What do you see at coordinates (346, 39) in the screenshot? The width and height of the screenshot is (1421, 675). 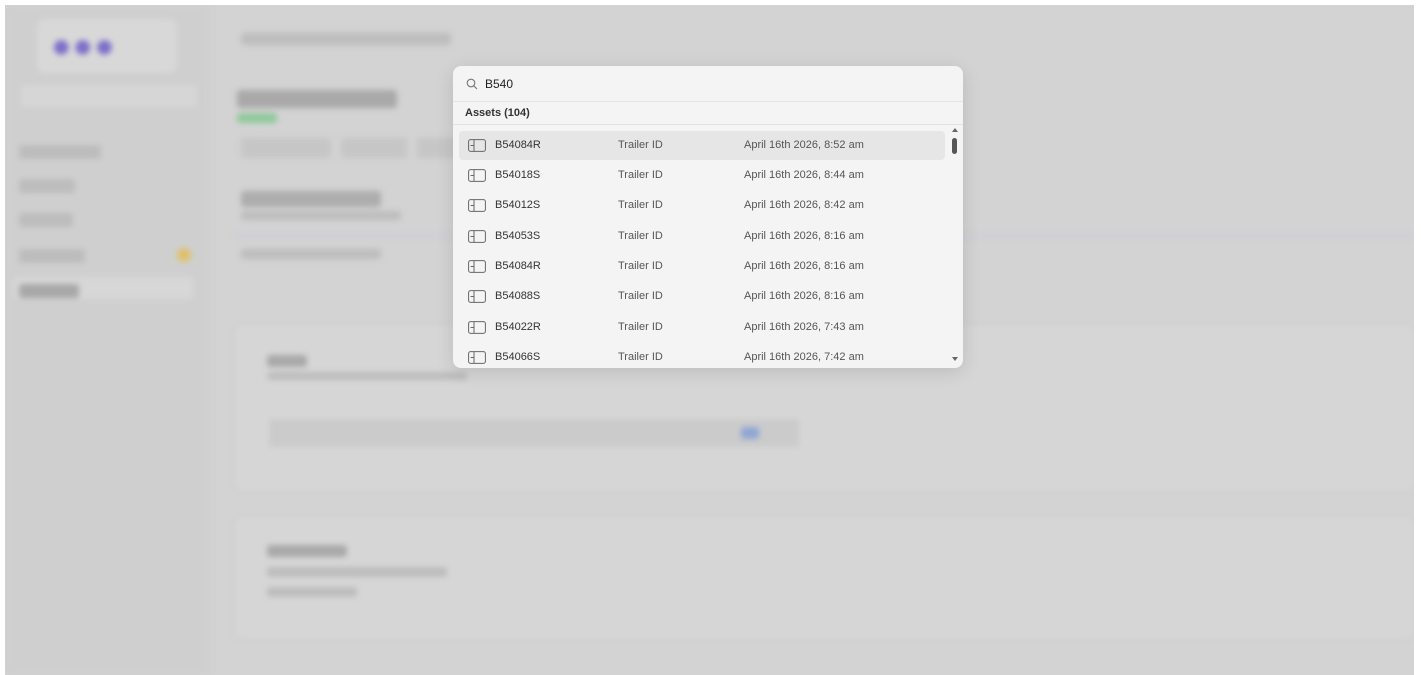 I see `breadcrumb` at bounding box center [346, 39].